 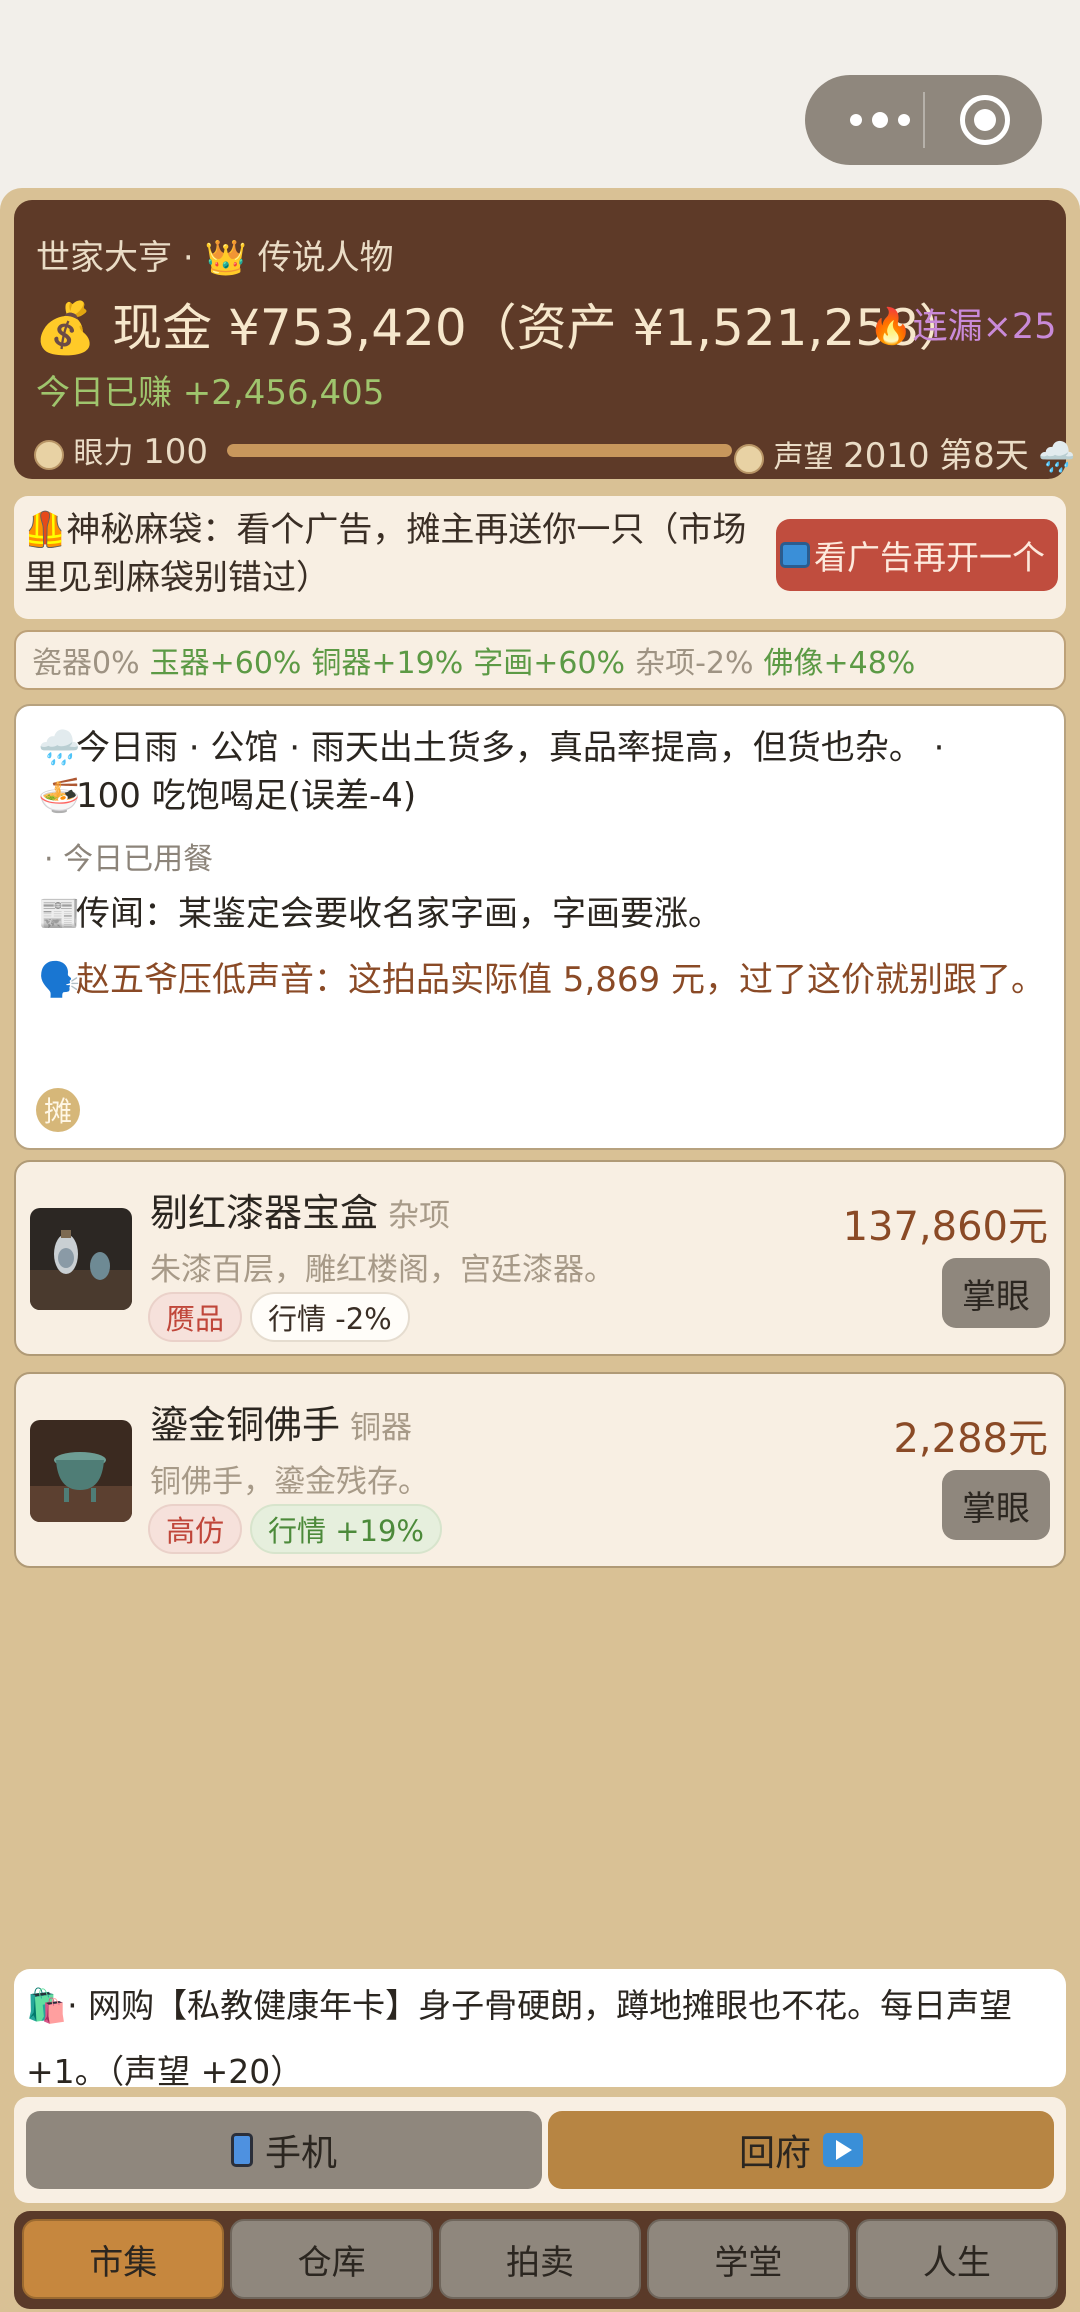 I want to click on trend-misc: 杂项-2%, so click(x=694, y=663).